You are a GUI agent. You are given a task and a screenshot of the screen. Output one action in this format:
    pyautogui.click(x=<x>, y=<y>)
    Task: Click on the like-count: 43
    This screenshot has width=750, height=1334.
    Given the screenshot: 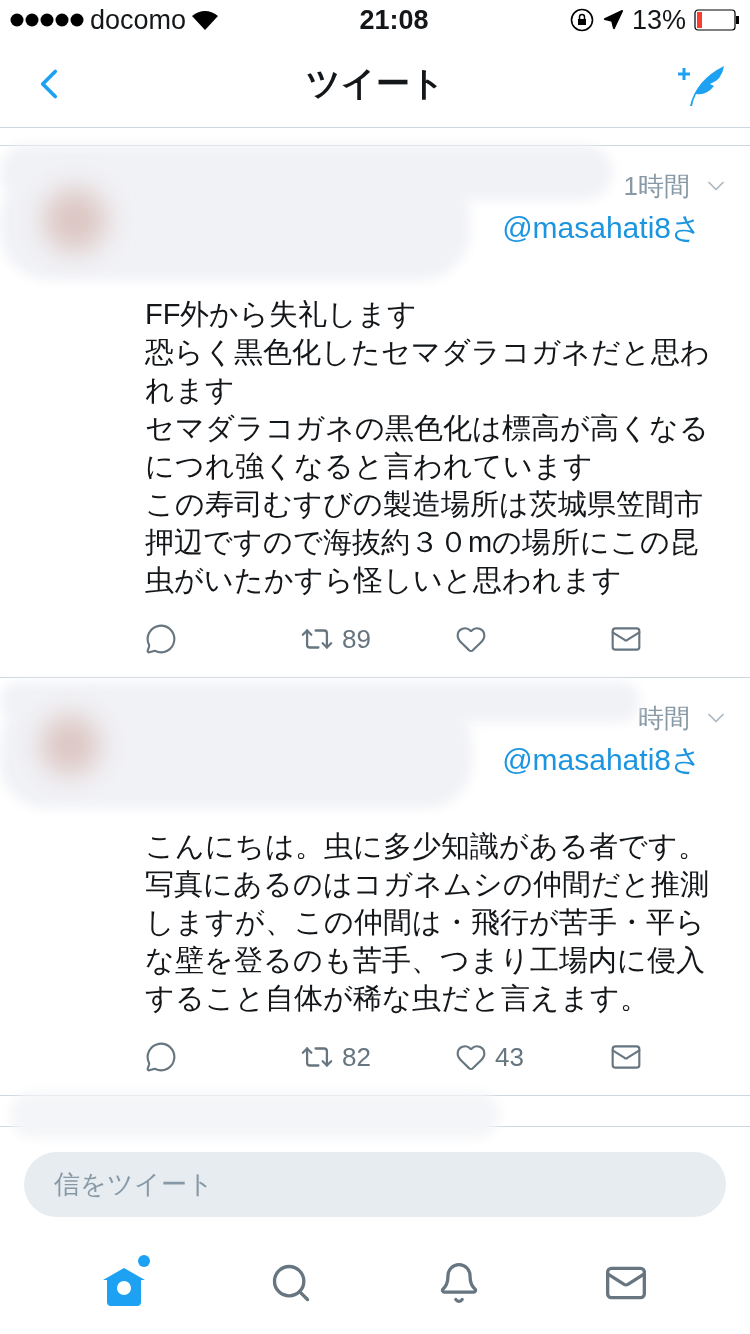 What is the action you would take?
    pyautogui.click(x=509, y=1057)
    